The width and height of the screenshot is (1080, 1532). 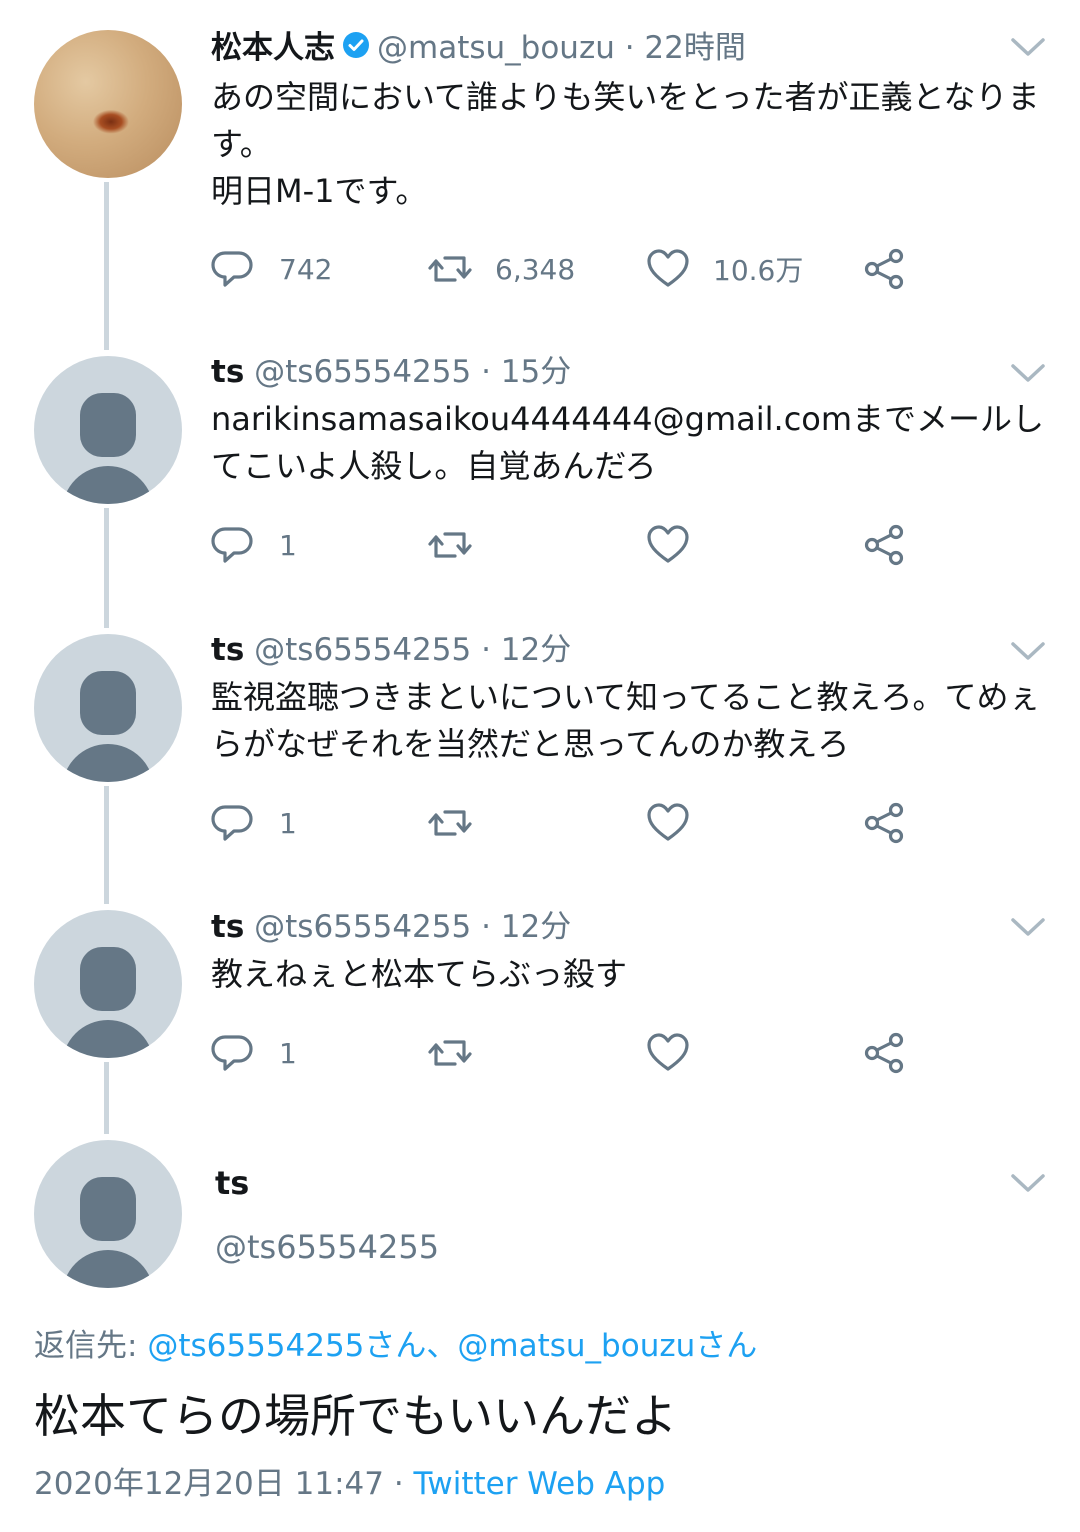 I want to click on timestamp: 22時間, so click(x=694, y=48).